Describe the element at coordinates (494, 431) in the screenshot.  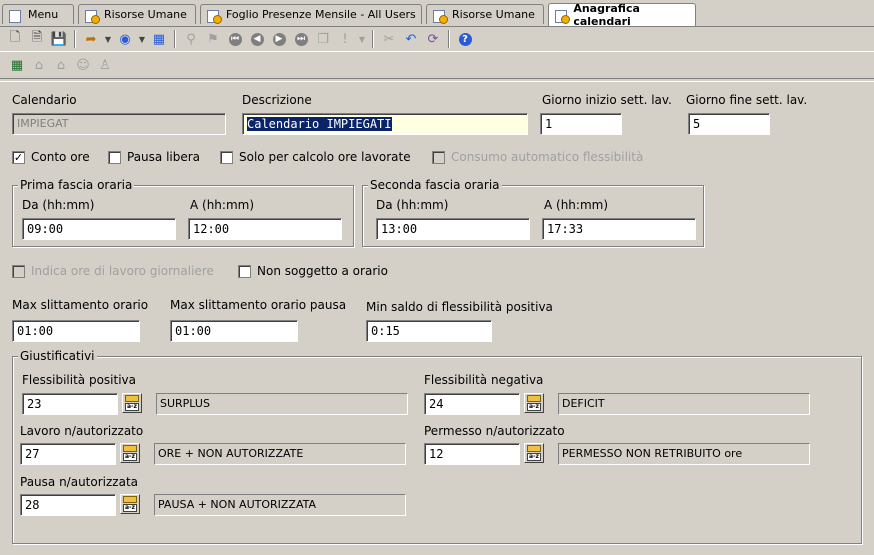
I see `permesso-label: Permesso n/autorizzato` at that location.